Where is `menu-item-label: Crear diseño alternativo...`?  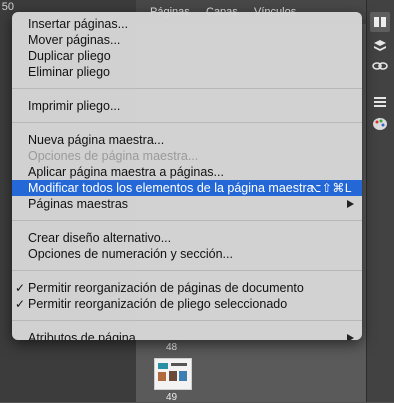 menu-item-label: Crear diseño alternativo... is located at coordinates (100, 238).